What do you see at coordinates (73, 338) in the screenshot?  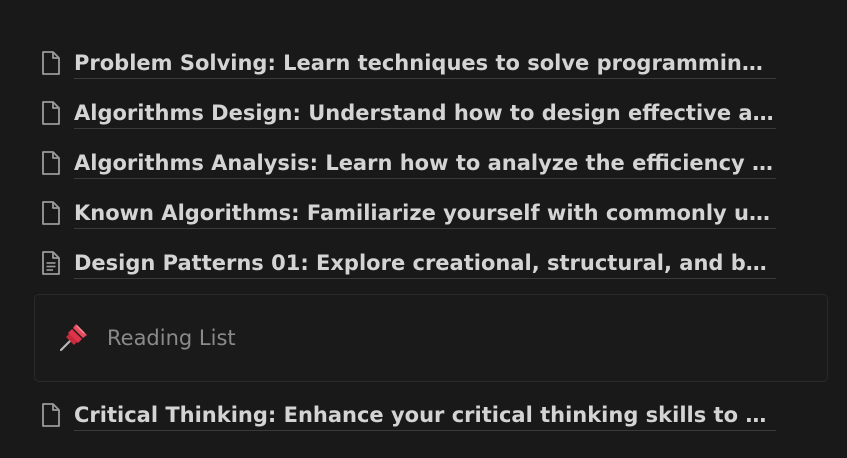 I see `pushpin-icon` at bounding box center [73, 338].